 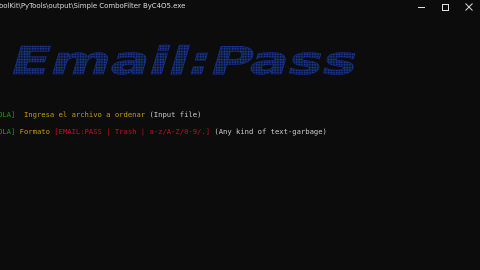 I want to click on banner-text: Email:Pass, so click(x=184, y=61).